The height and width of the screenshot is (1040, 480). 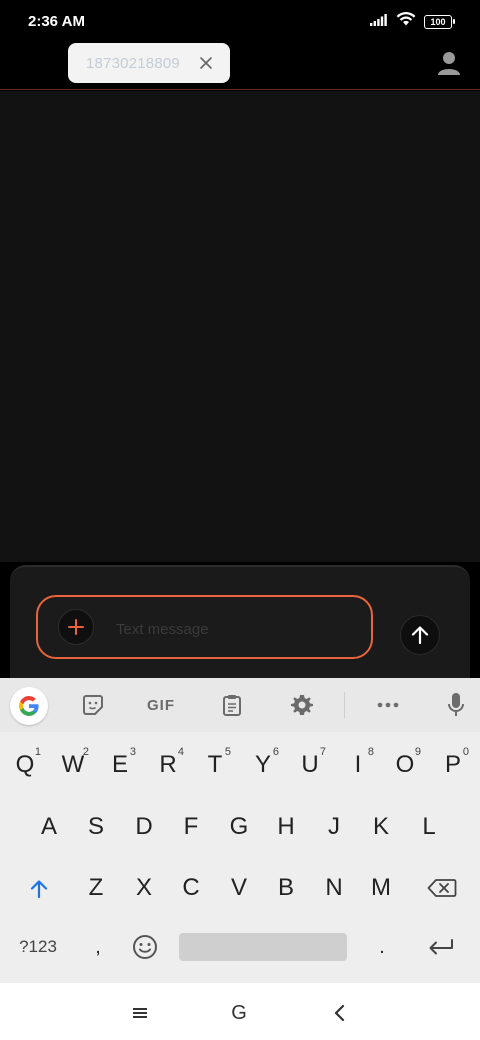 I want to click on key-i: I8, so click(x=358, y=765).